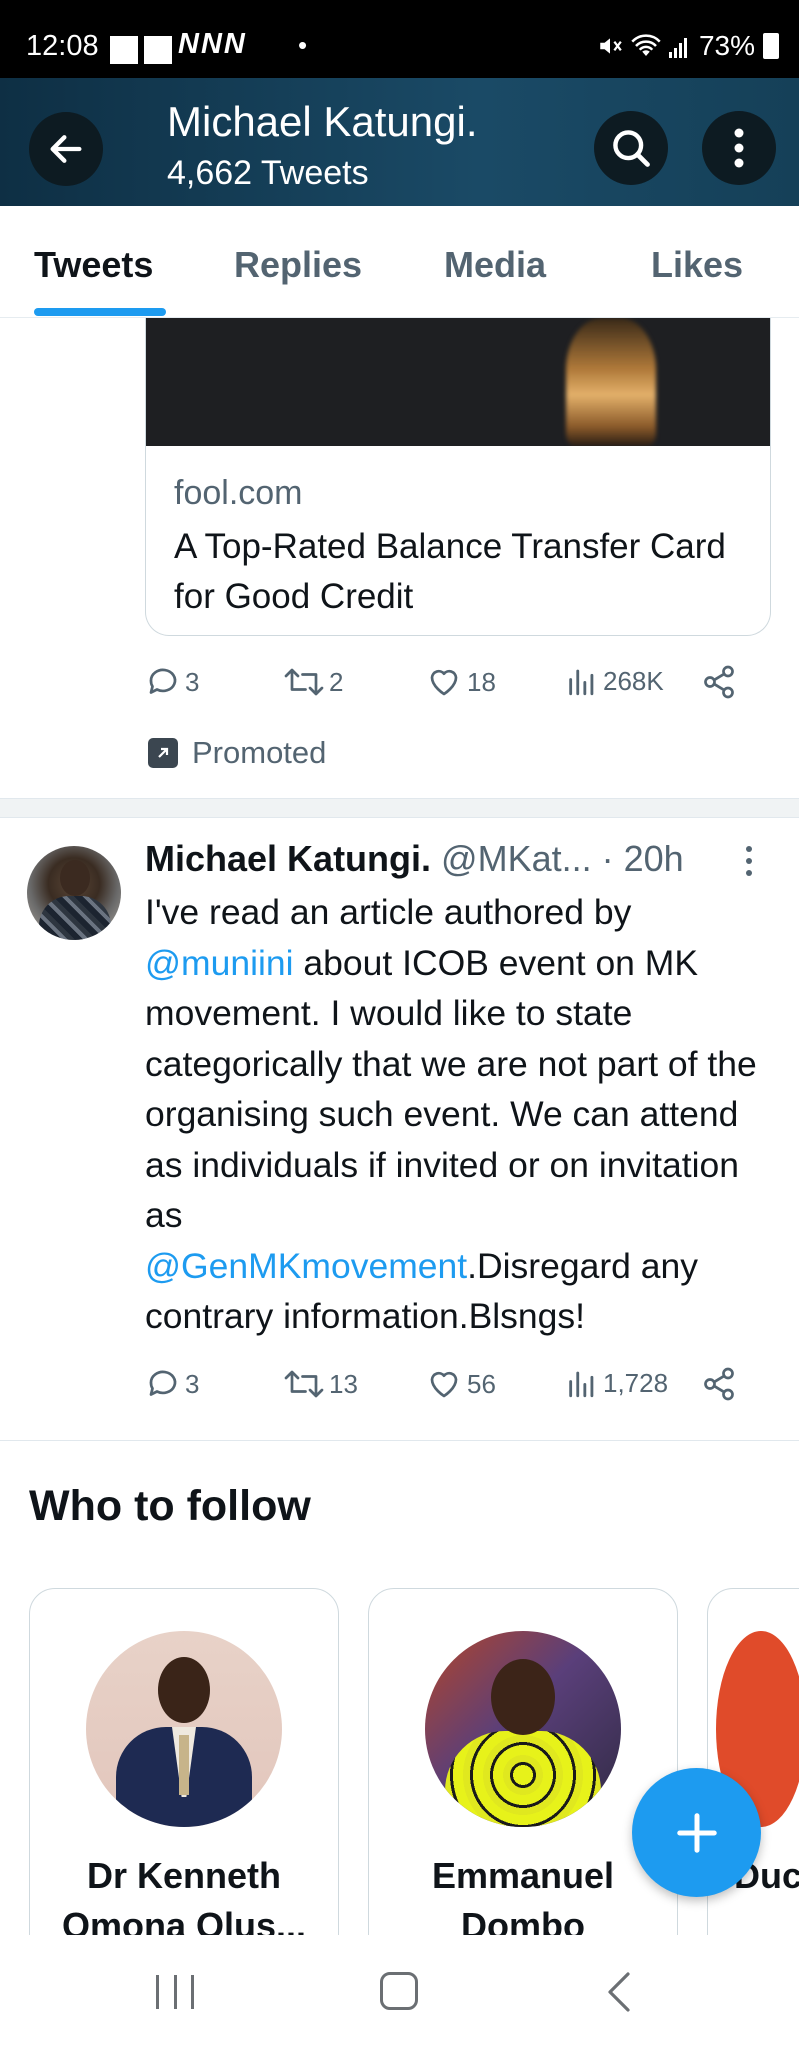 Image resolution: width=799 pixels, height=2048 pixels. What do you see at coordinates (100, 312) in the screenshot?
I see `active-tab-indicator` at bounding box center [100, 312].